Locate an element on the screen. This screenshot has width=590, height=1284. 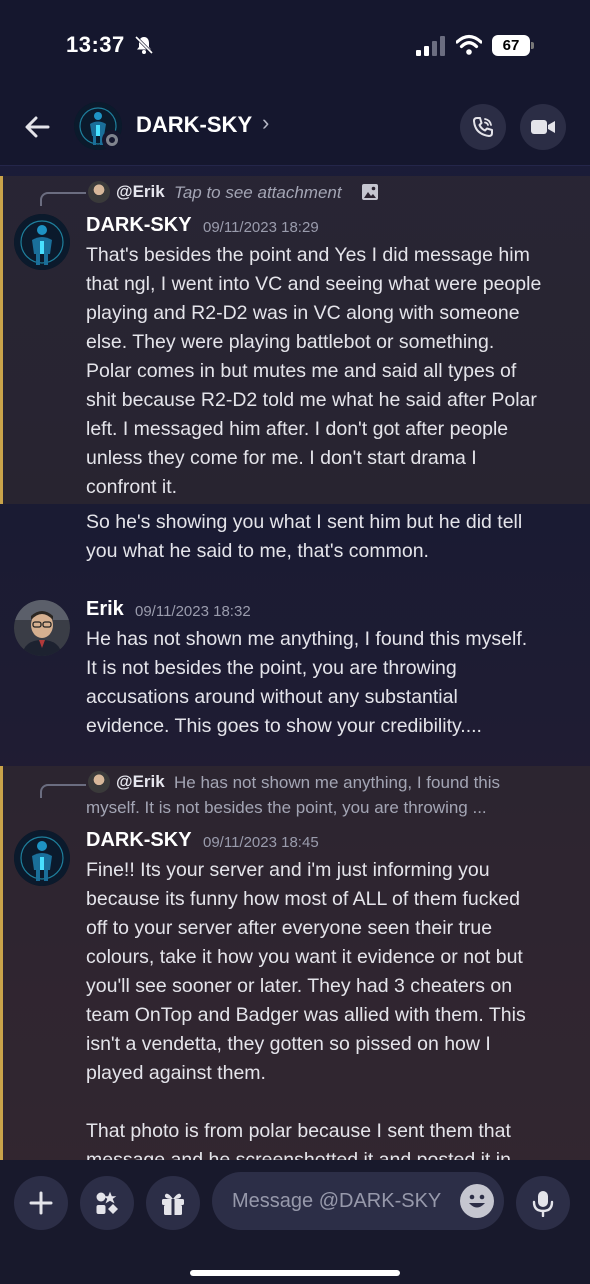
image-icon is located at coordinates (370, 192).